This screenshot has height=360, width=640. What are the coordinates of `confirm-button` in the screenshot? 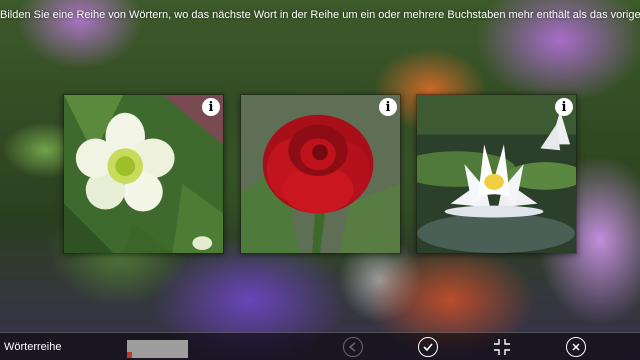 It's located at (428, 347).